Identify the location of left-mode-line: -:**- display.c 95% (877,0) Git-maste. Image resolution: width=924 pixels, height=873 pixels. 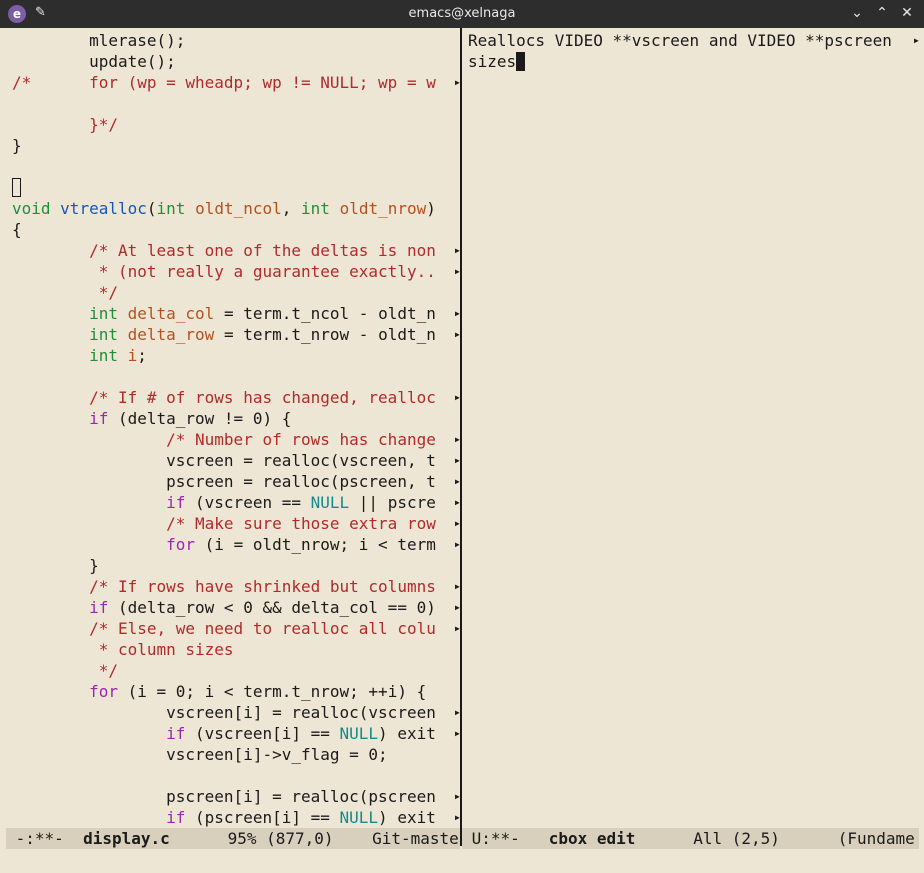
(233, 838).